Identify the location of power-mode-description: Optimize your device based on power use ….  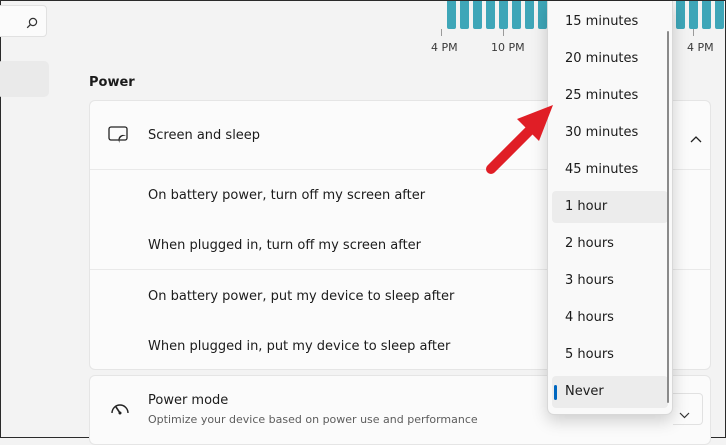
(313, 419).